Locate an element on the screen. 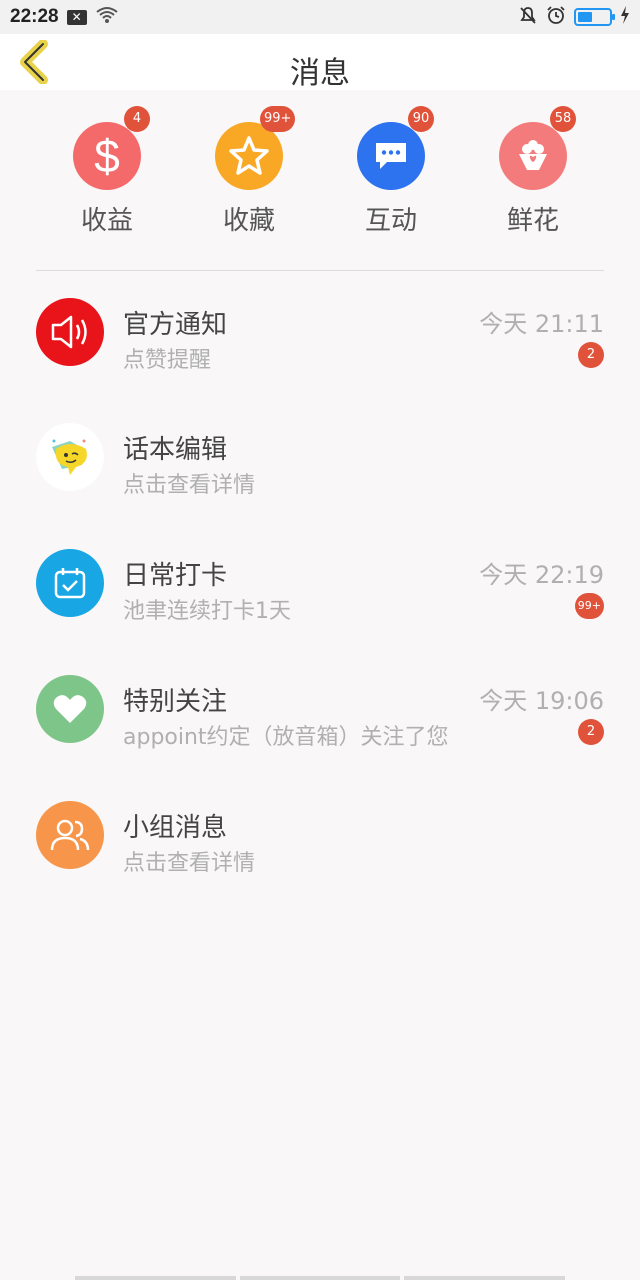  category-earnings: $ 4 收益 is located at coordinates (107, 170).